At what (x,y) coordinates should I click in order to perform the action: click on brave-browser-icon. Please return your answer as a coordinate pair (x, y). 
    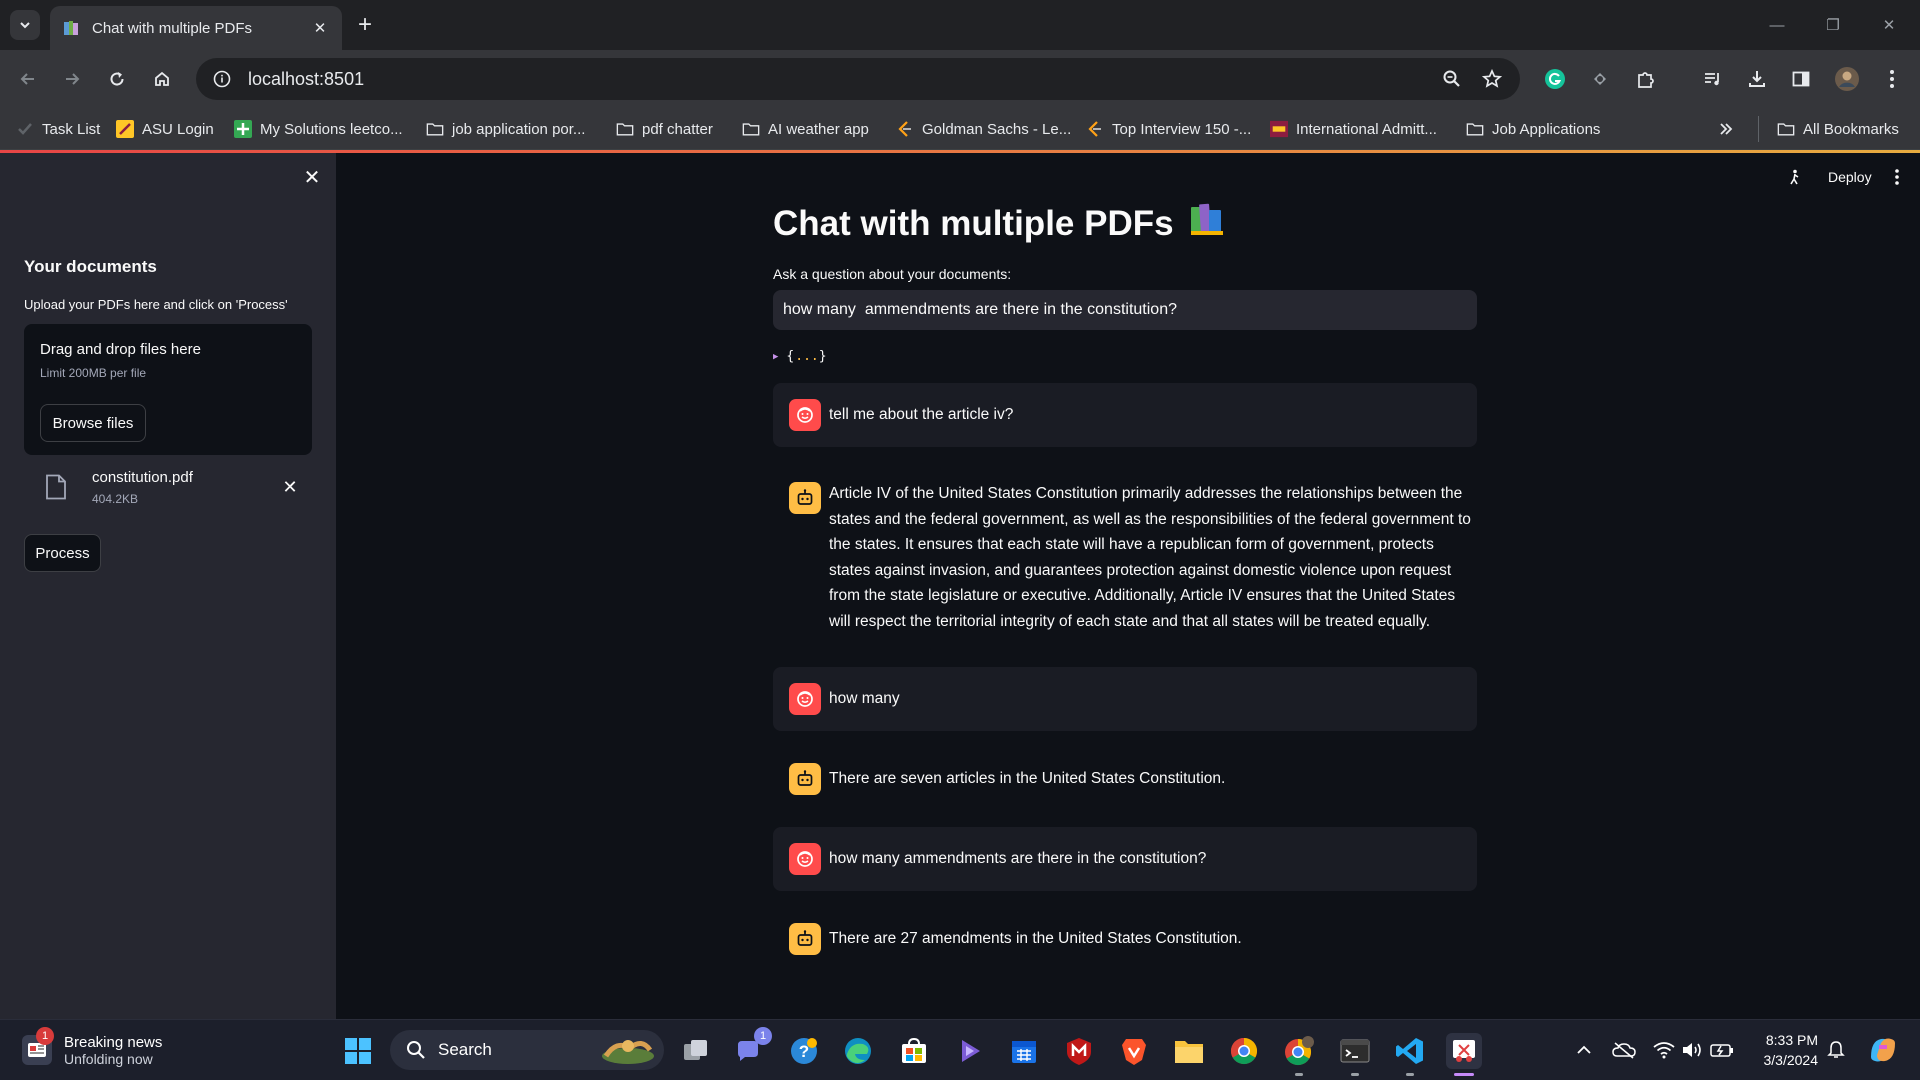
    Looking at the image, I should click on (1134, 1051).